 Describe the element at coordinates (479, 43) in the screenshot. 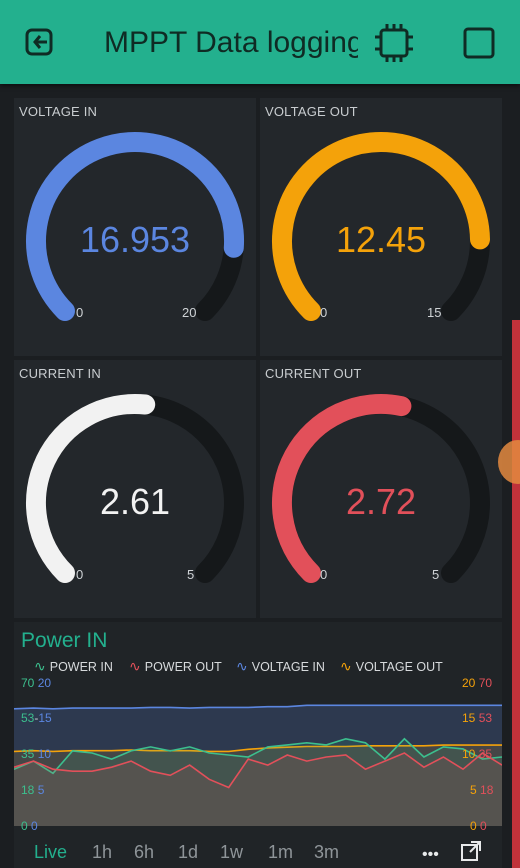

I see `square-icon` at that location.